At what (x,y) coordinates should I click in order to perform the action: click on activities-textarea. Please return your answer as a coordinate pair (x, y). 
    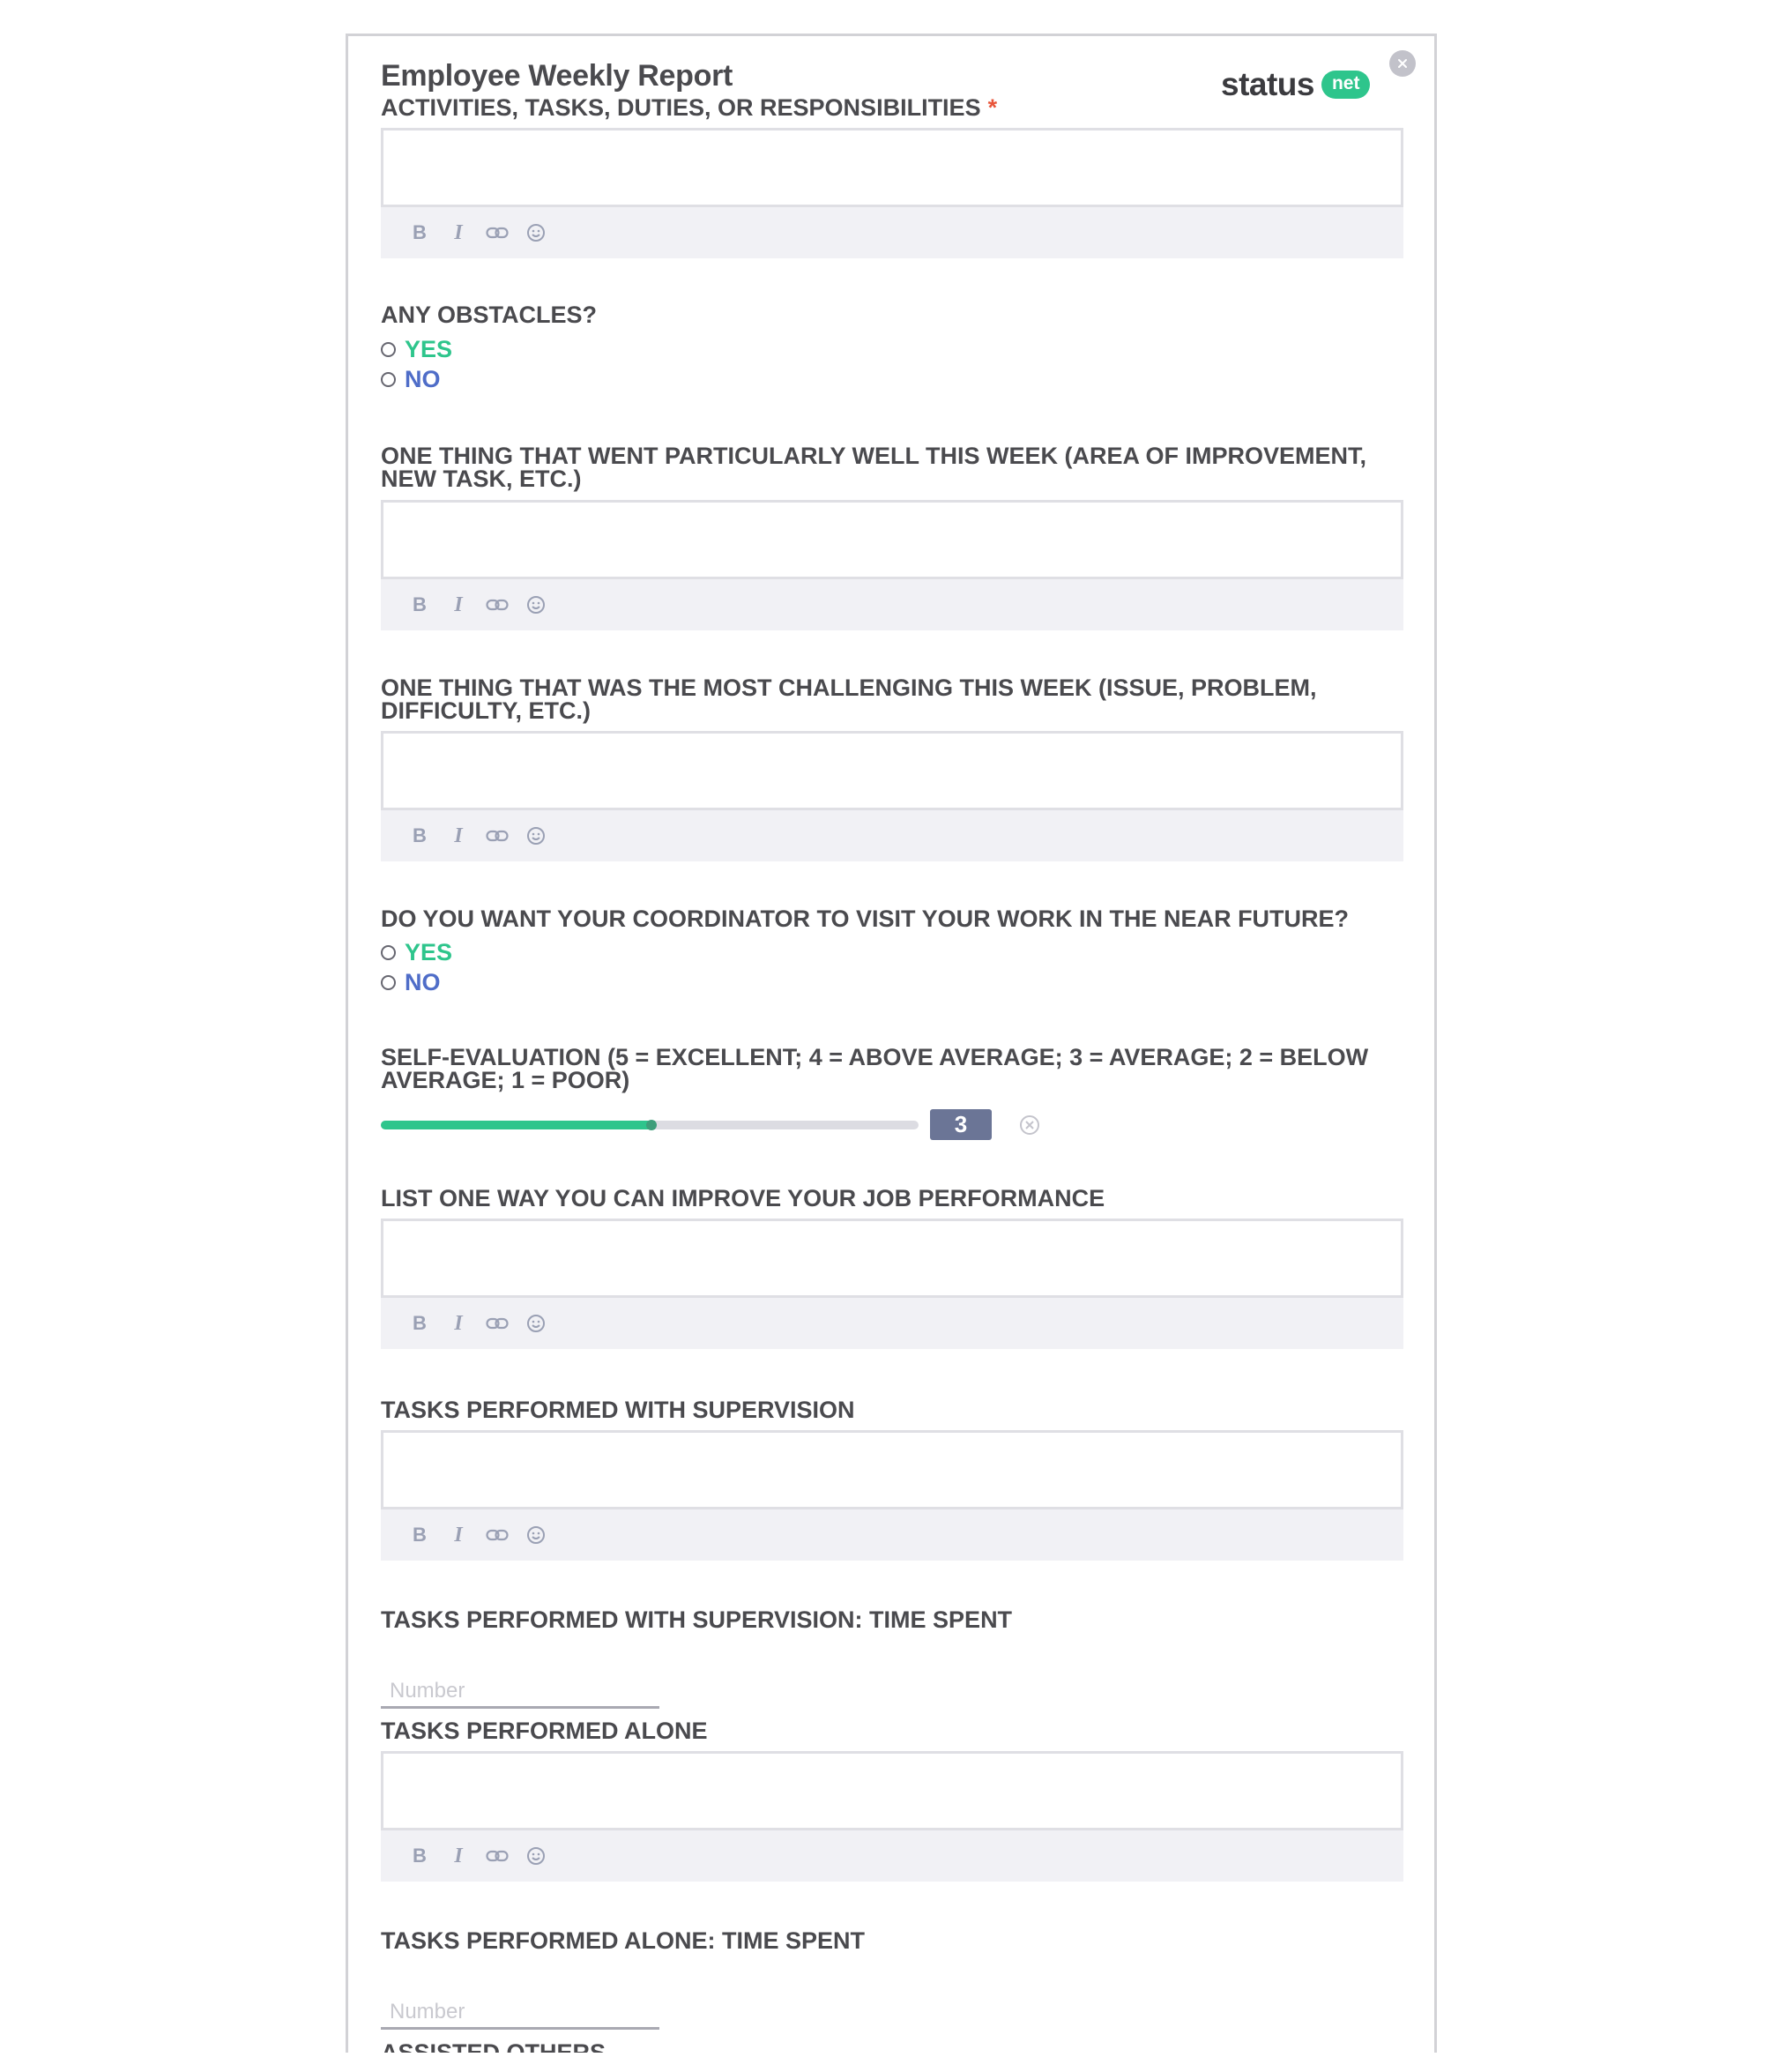
    Looking at the image, I should click on (892, 167).